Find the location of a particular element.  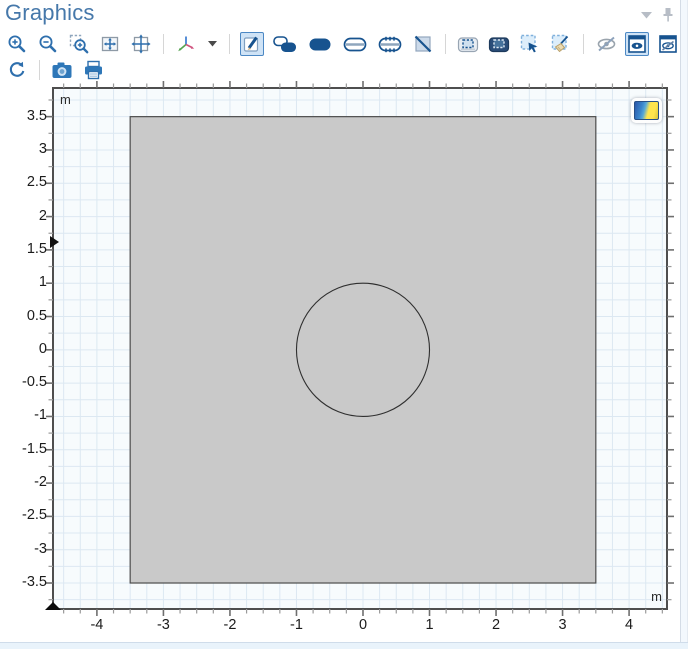

y-axis-tick-label: 0.5 is located at coordinates (36, 315).